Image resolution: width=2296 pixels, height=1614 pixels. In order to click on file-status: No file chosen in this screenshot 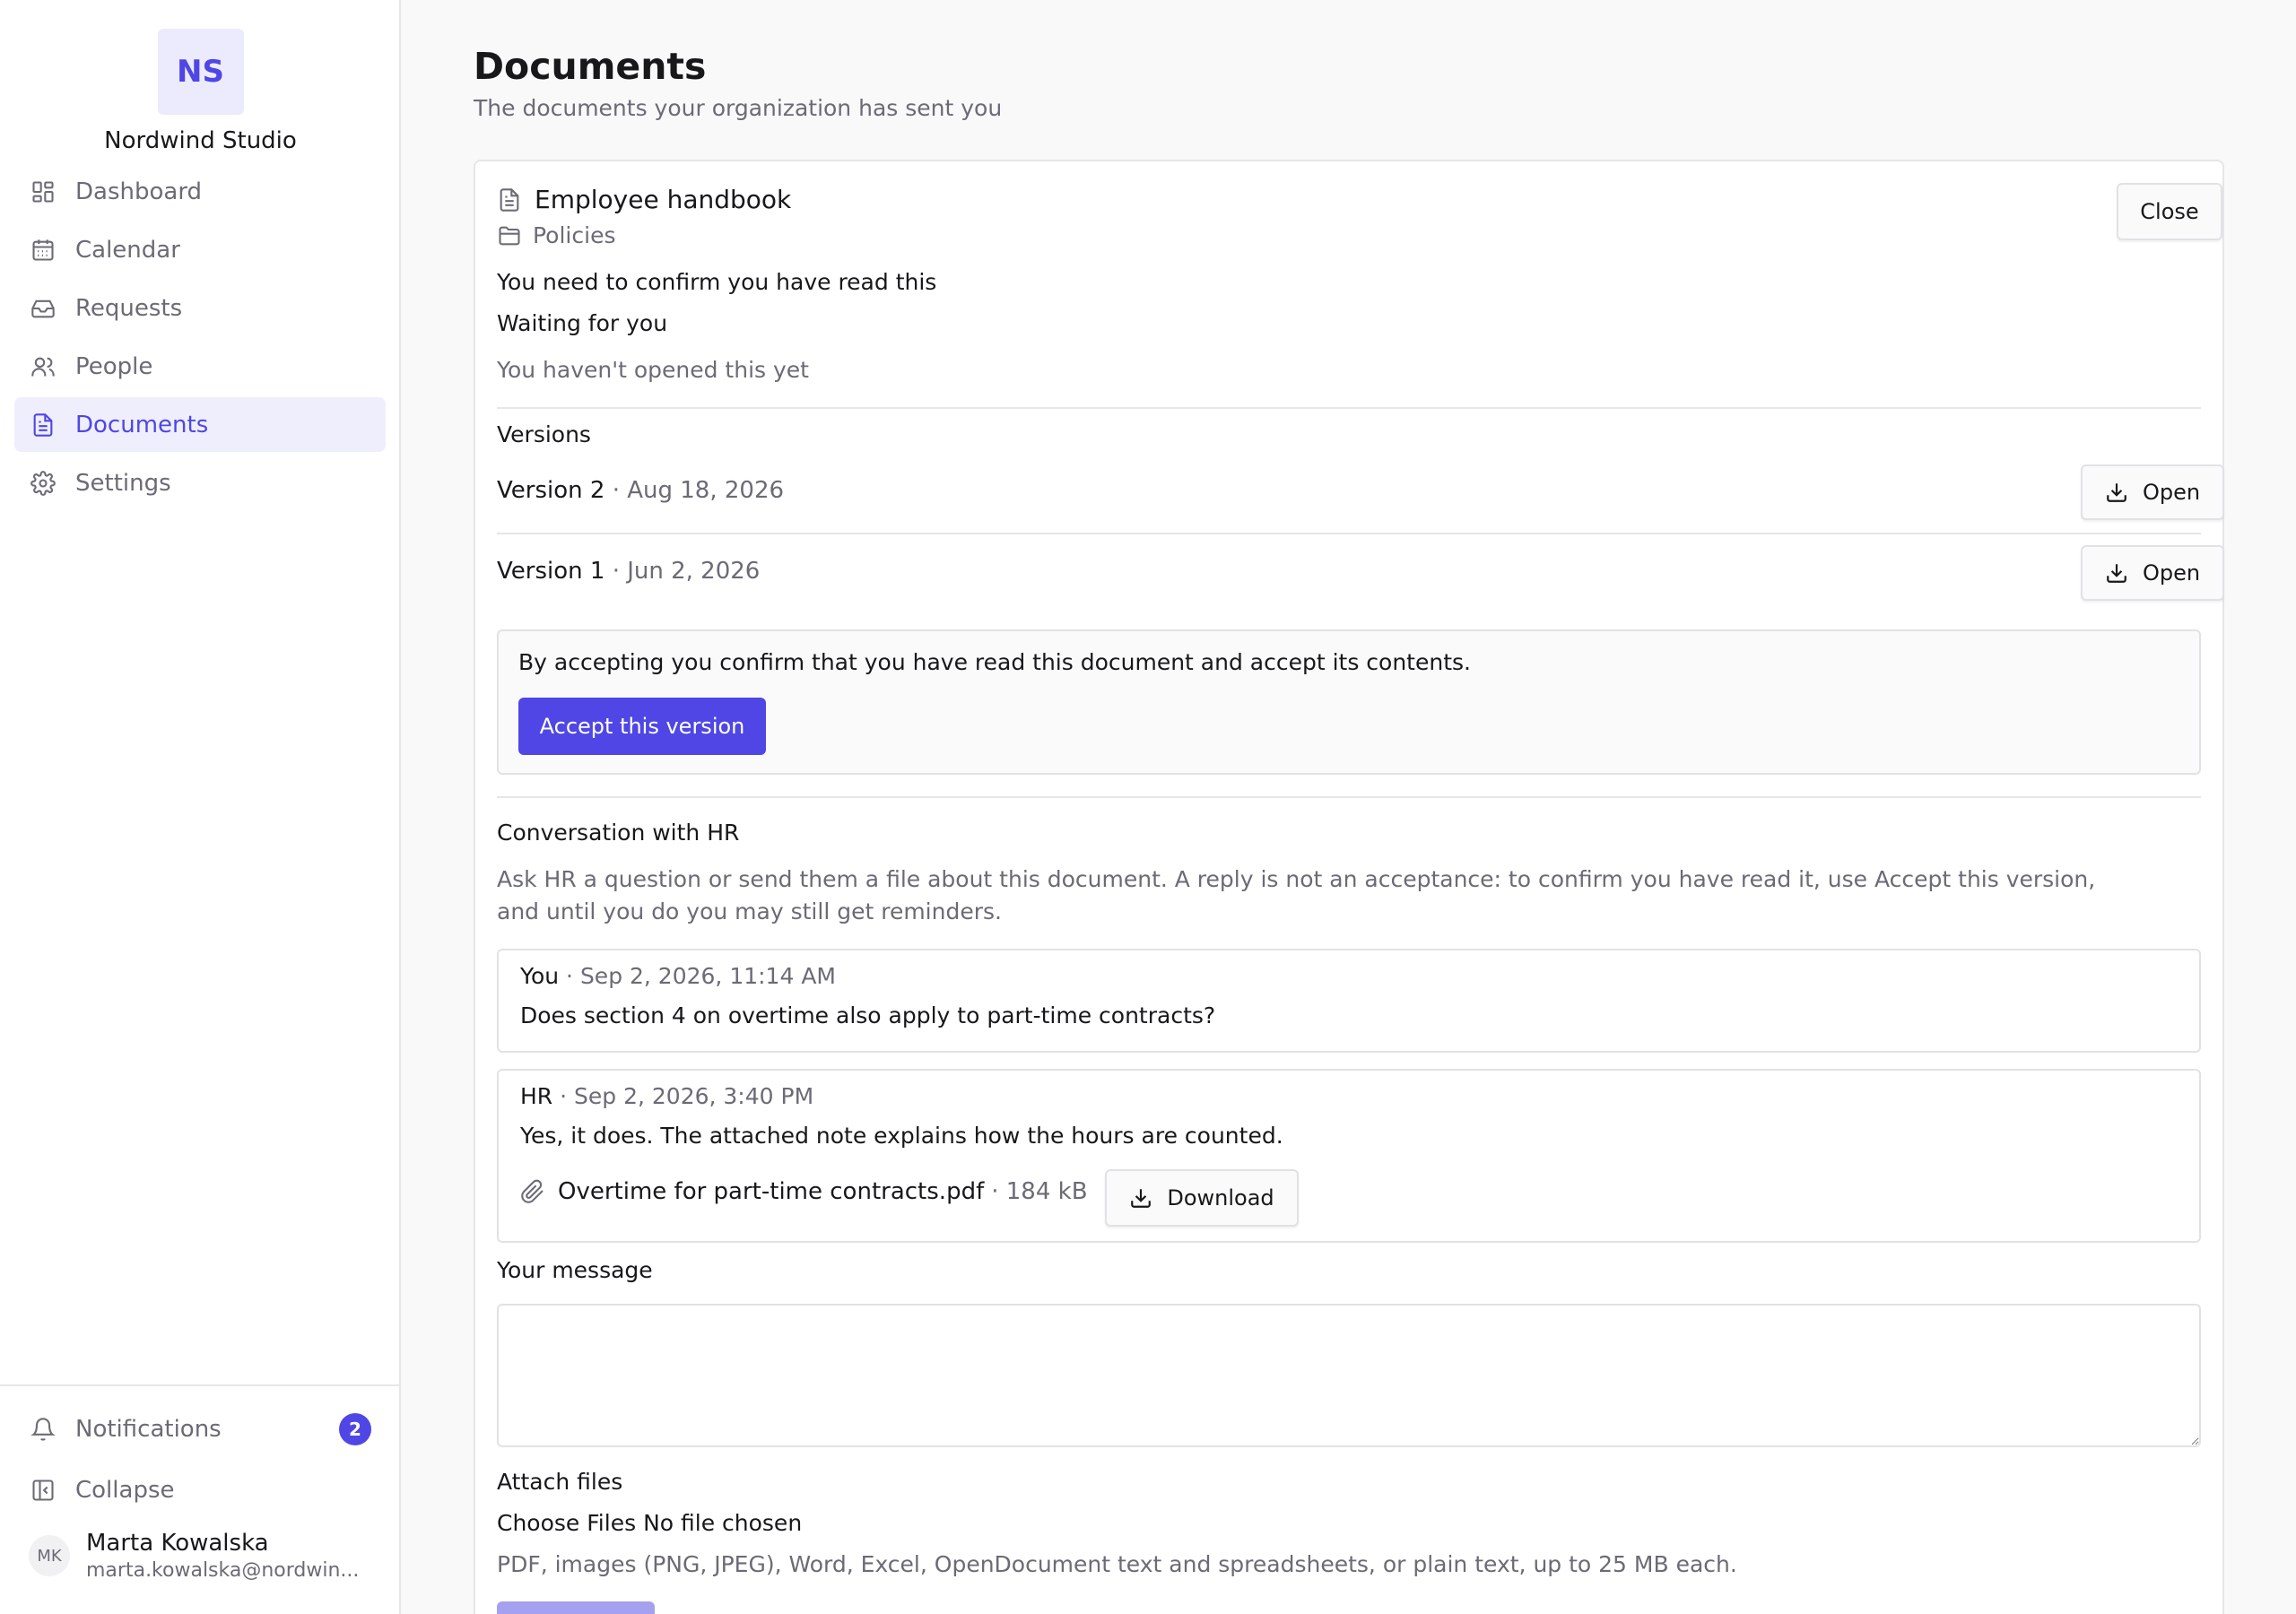, I will do `click(723, 1523)`.